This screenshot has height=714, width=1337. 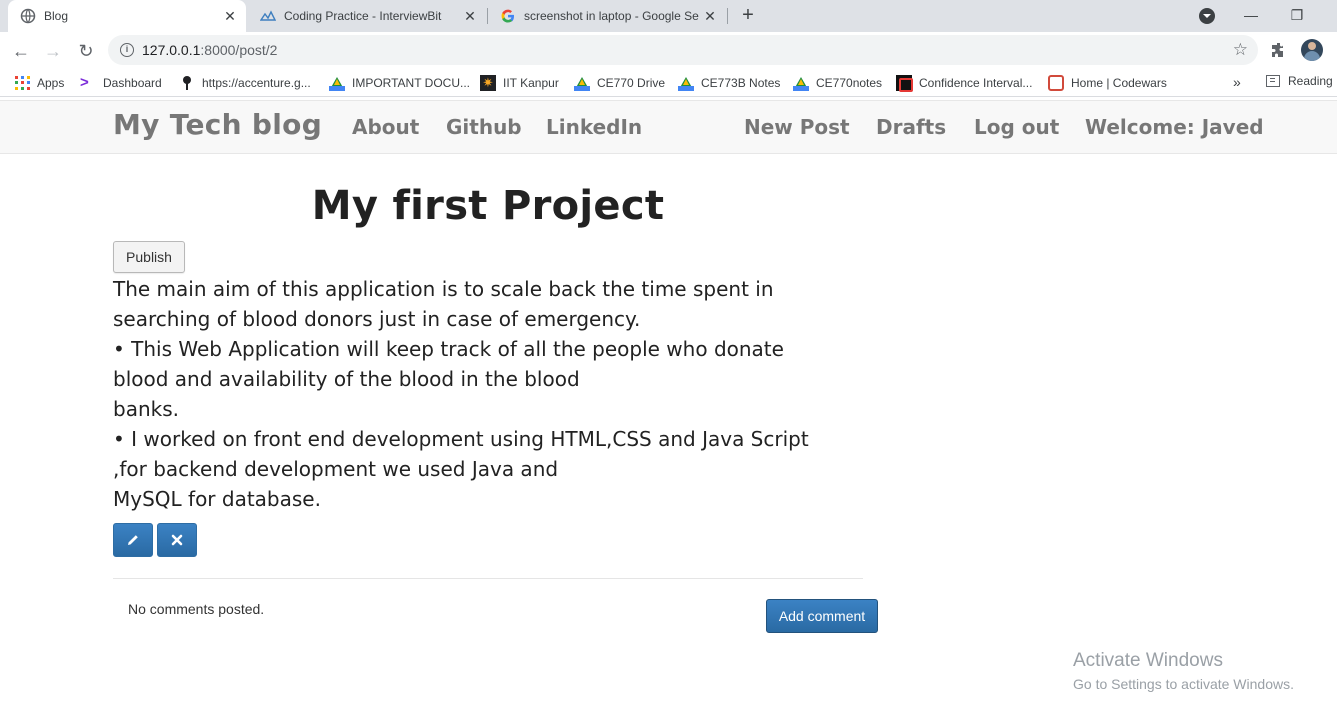 I want to click on info-icon: i, so click(x=127, y=50).